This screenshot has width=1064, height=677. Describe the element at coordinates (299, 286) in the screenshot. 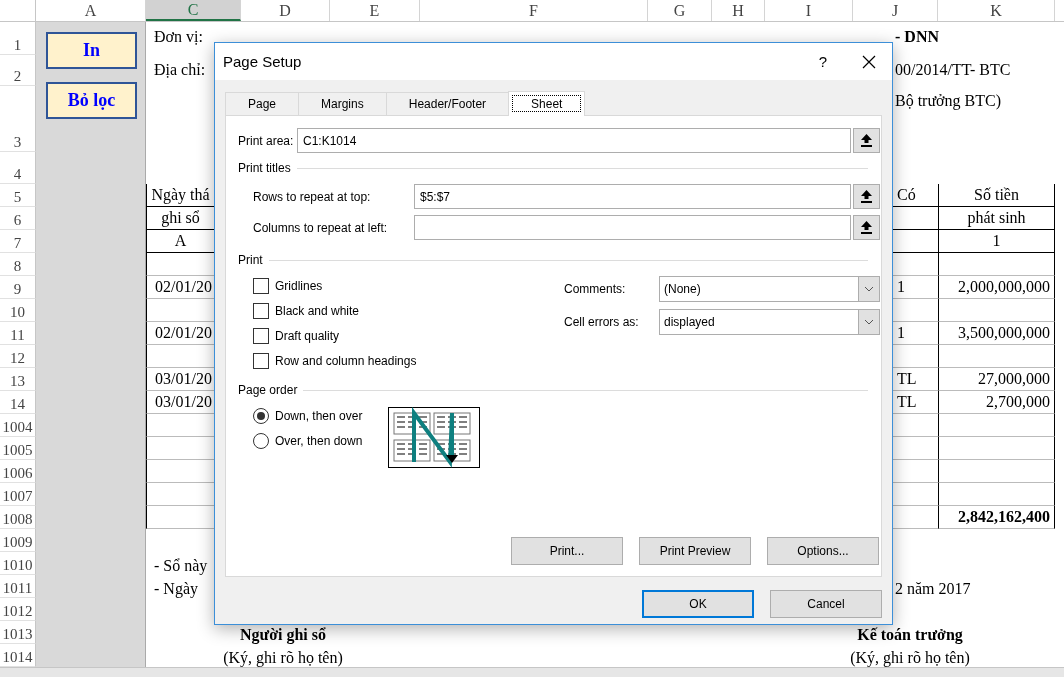

I see `checkbox-label: Gridlines` at that location.